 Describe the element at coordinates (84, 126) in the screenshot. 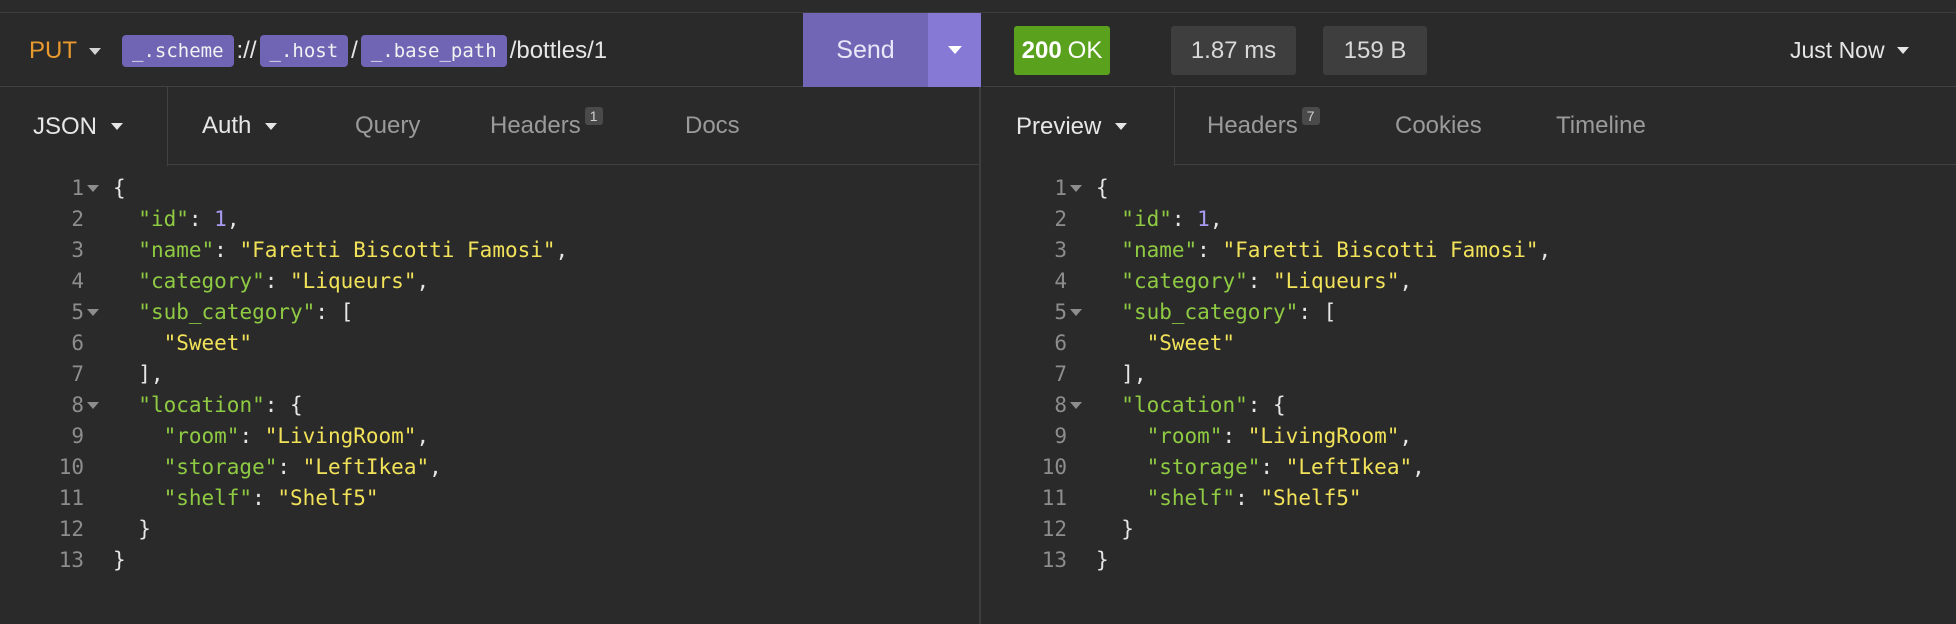

I see `tab-json: JSON` at that location.